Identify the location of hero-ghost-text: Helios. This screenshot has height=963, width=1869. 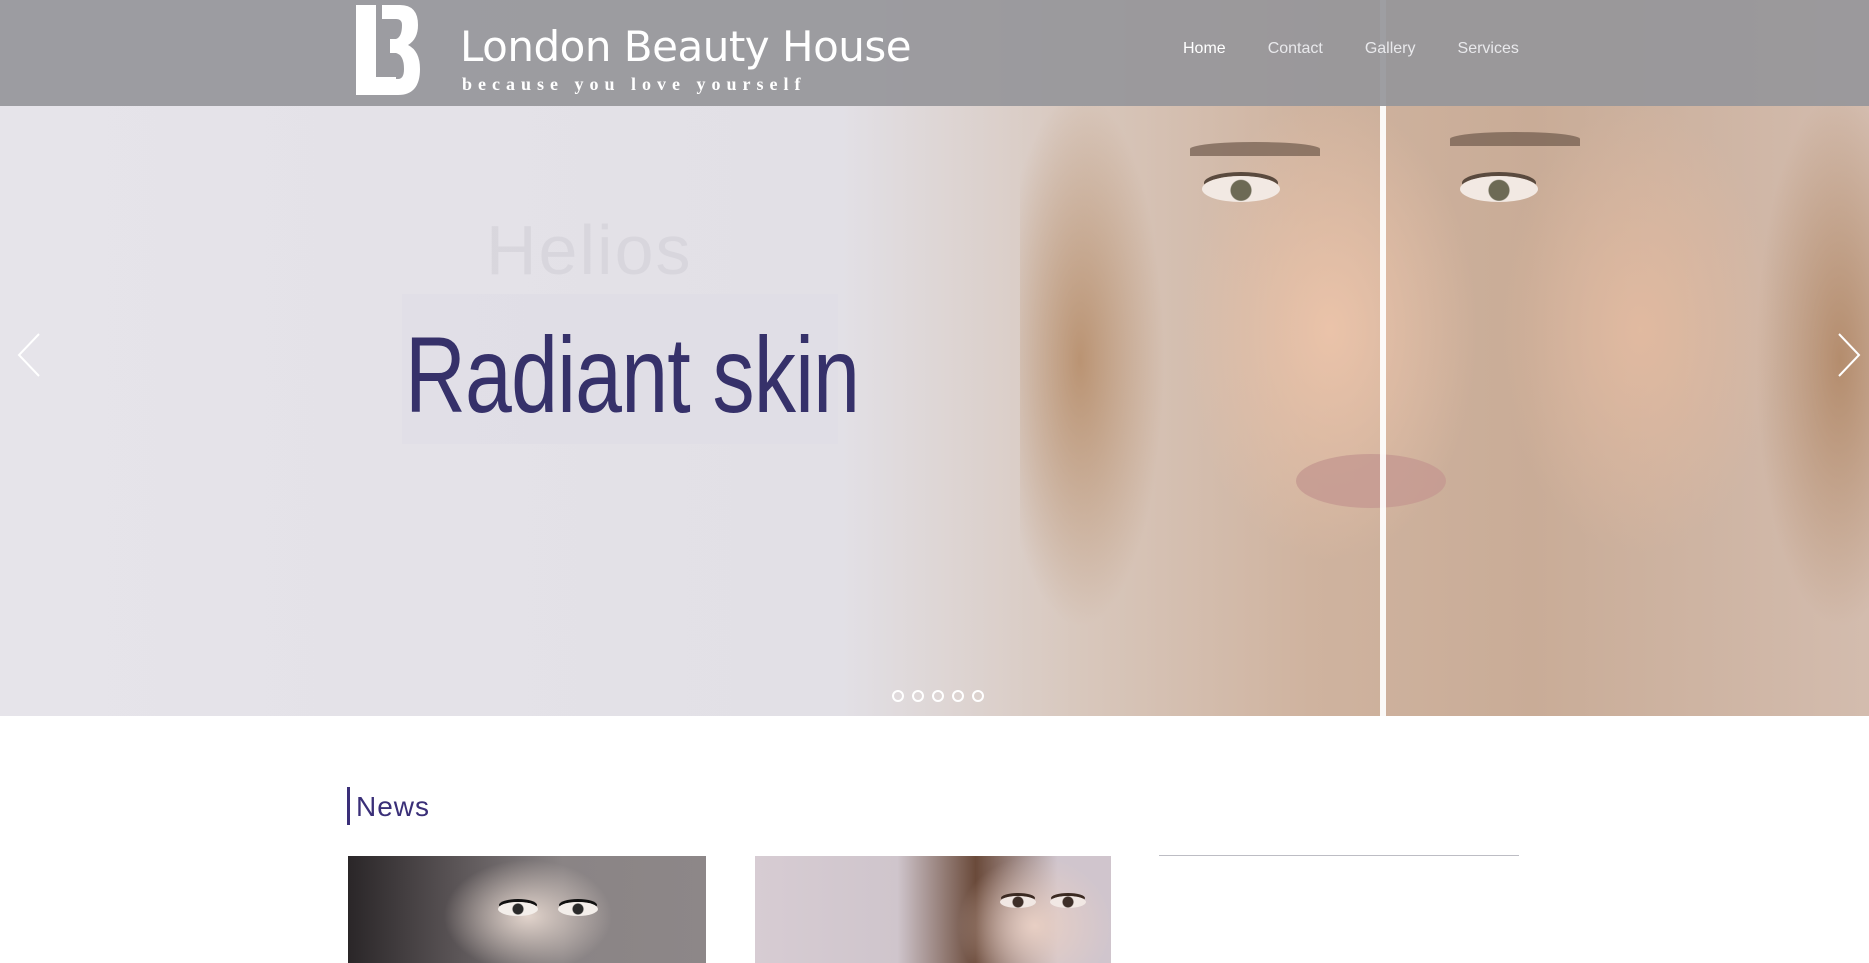
(589, 250).